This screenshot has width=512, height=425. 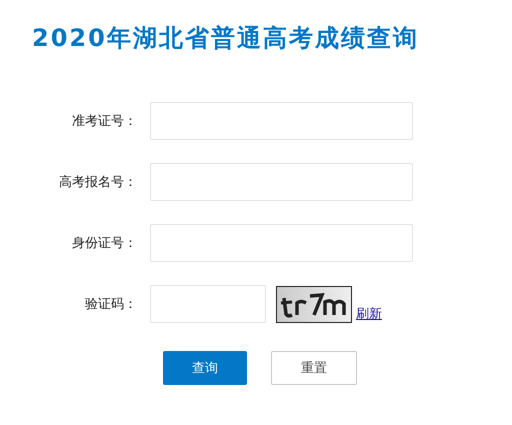 I want to click on page-title: 2020年湖北省普通高考成绩查询, so click(x=225, y=38).